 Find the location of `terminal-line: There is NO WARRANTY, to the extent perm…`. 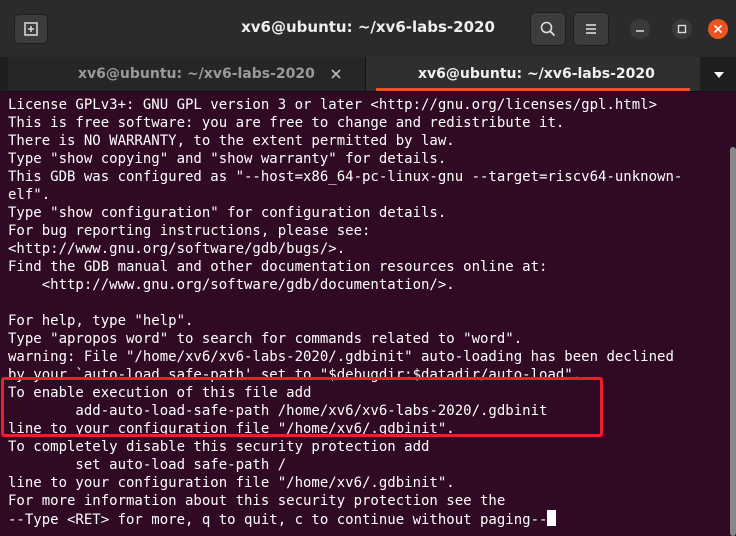

terminal-line: There is NO WARRANTY, to the extent perm… is located at coordinates (231, 141).